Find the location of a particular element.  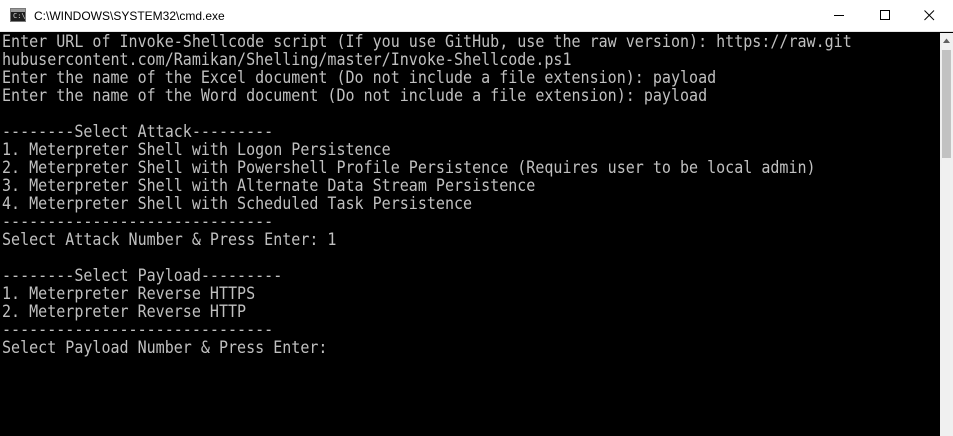

close-button is located at coordinates (930, 15).